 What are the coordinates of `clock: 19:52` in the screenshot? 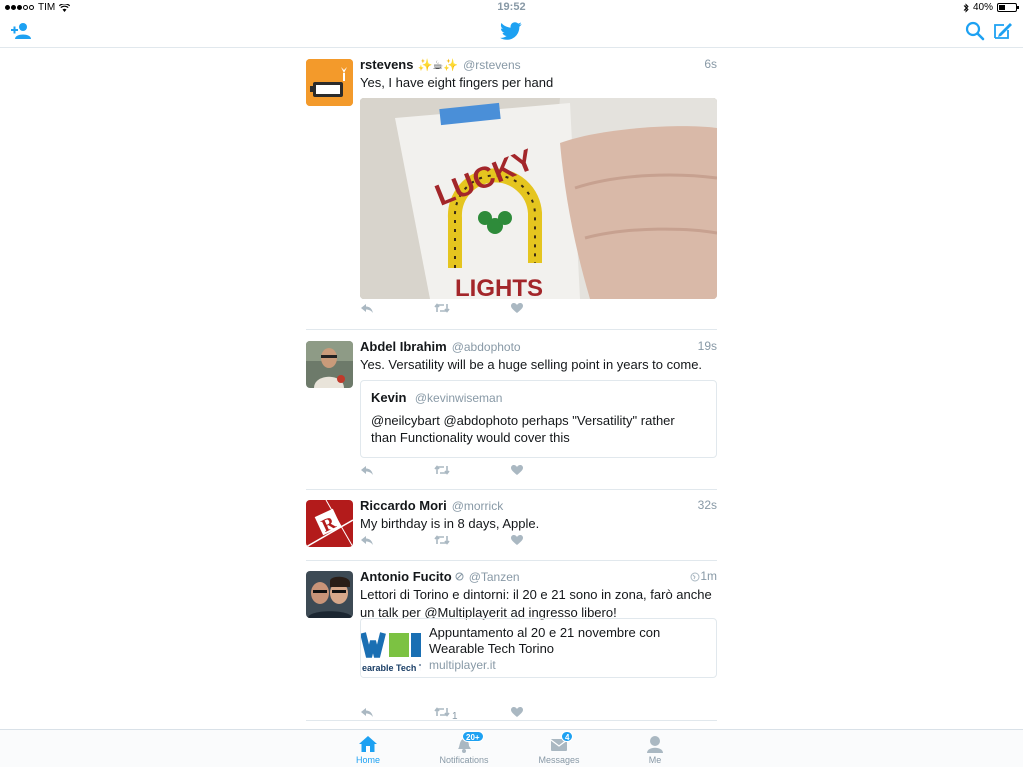 It's located at (511, 7).